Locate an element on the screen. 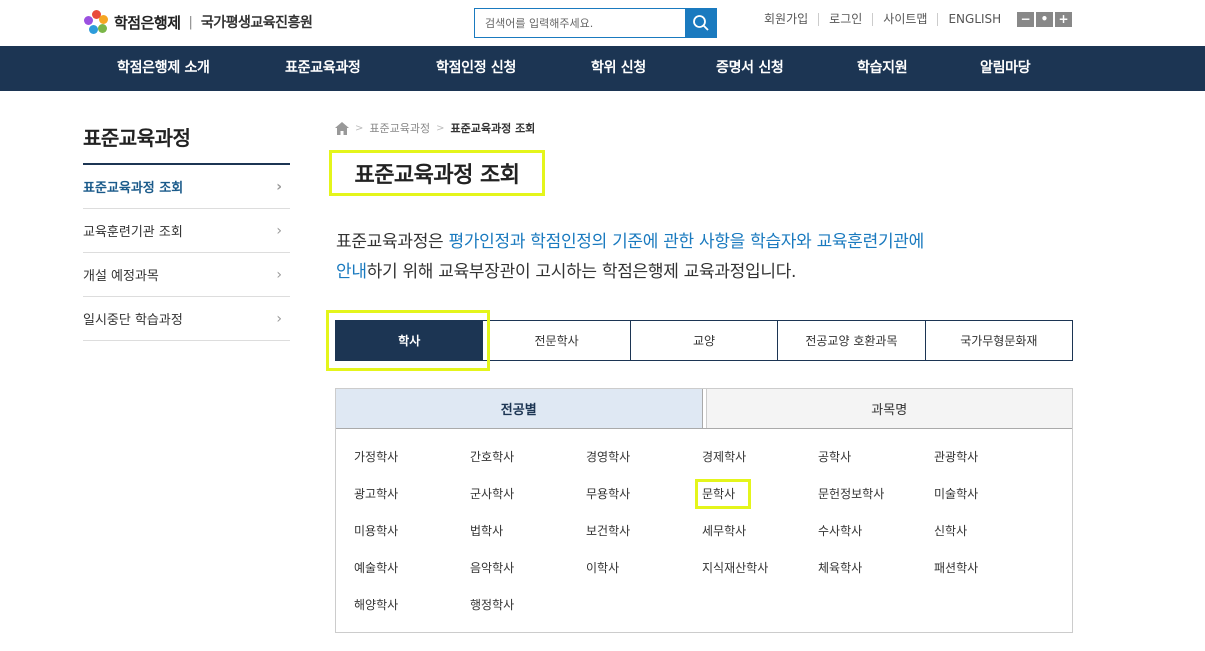  page-title: 표준교육과정 조회 is located at coordinates (437, 173).